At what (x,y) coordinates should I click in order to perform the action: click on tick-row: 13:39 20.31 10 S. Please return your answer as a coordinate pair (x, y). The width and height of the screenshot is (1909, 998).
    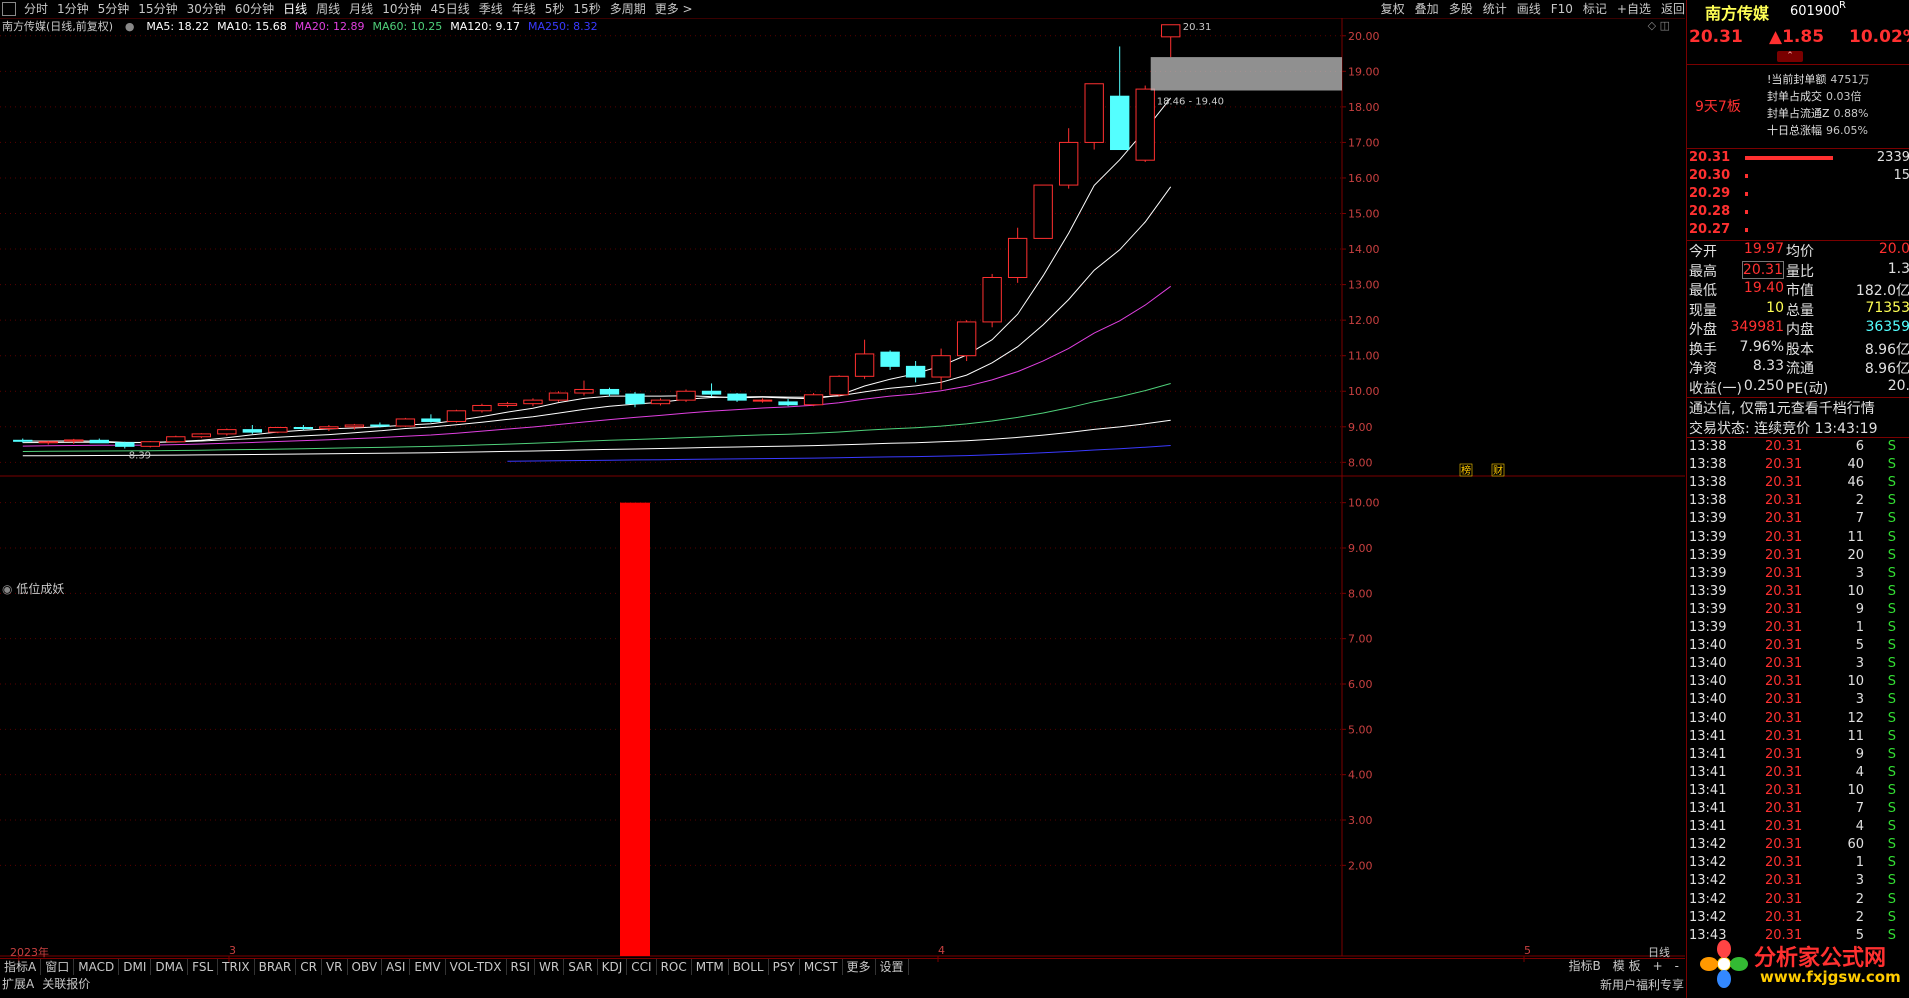
    Looking at the image, I should click on (1798, 593).